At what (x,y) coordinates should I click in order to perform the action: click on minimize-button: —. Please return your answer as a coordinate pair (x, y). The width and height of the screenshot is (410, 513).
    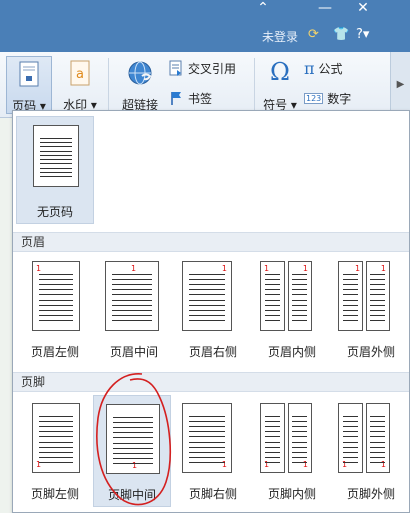
    Looking at the image, I should click on (325, 9).